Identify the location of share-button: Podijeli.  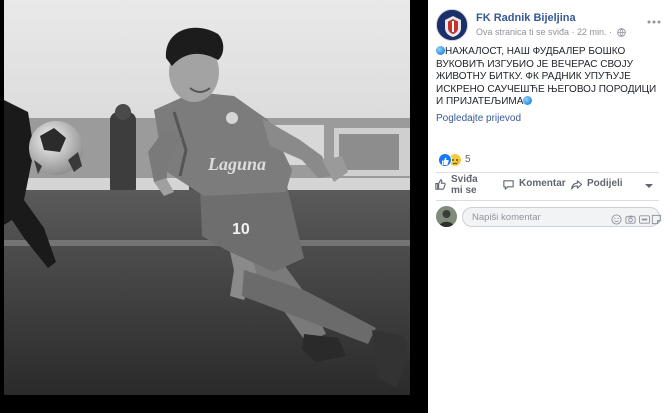
(605, 187).